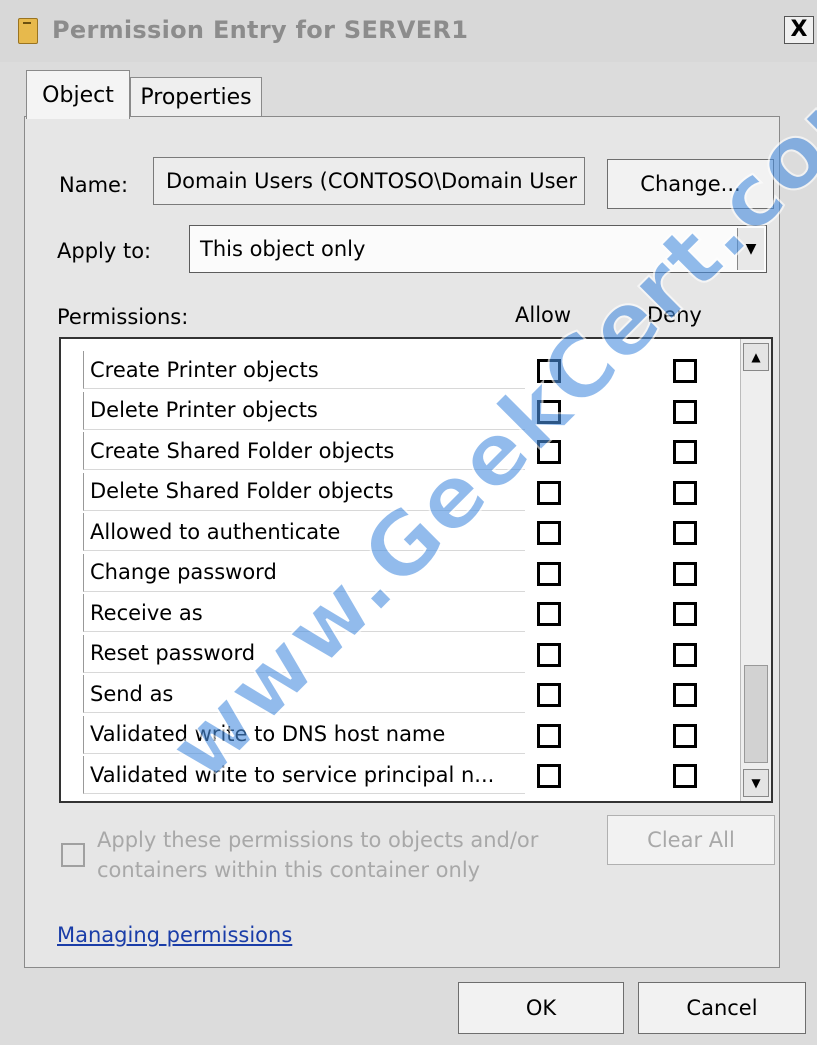 This screenshot has width=817, height=1045. Describe the element at coordinates (691, 840) in the screenshot. I see `clear-all-button: Clear All` at that location.